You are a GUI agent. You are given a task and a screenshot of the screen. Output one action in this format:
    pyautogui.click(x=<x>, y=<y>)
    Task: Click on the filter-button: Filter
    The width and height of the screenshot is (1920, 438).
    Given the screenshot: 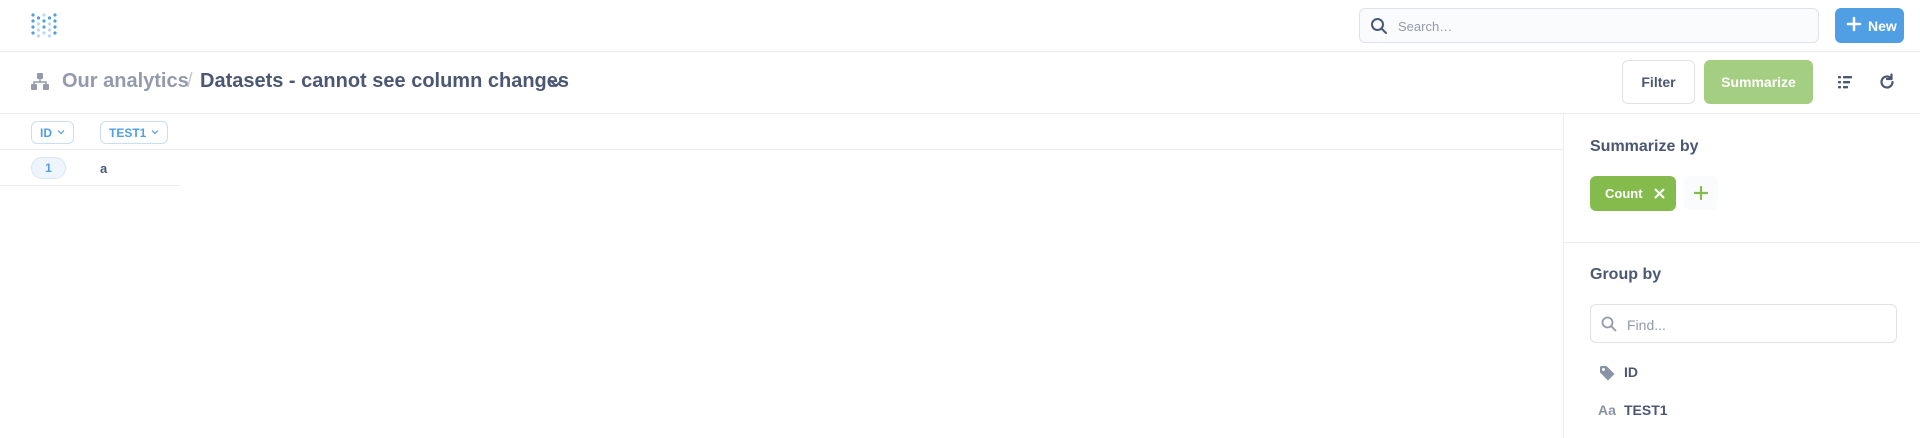 What is the action you would take?
    pyautogui.click(x=1658, y=82)
    